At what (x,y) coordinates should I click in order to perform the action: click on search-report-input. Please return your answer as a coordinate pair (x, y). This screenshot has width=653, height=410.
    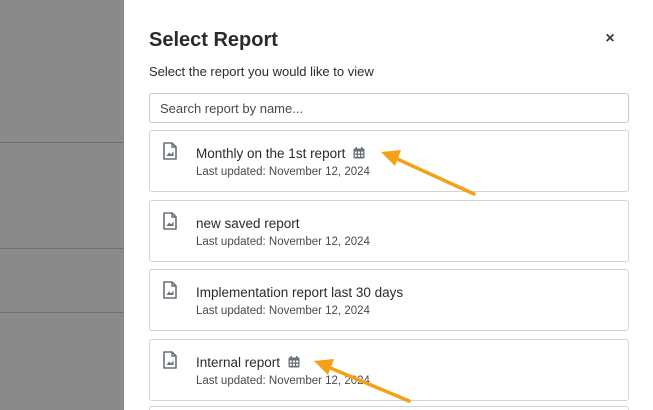
    Looking at the image, I should click on (389, 108).